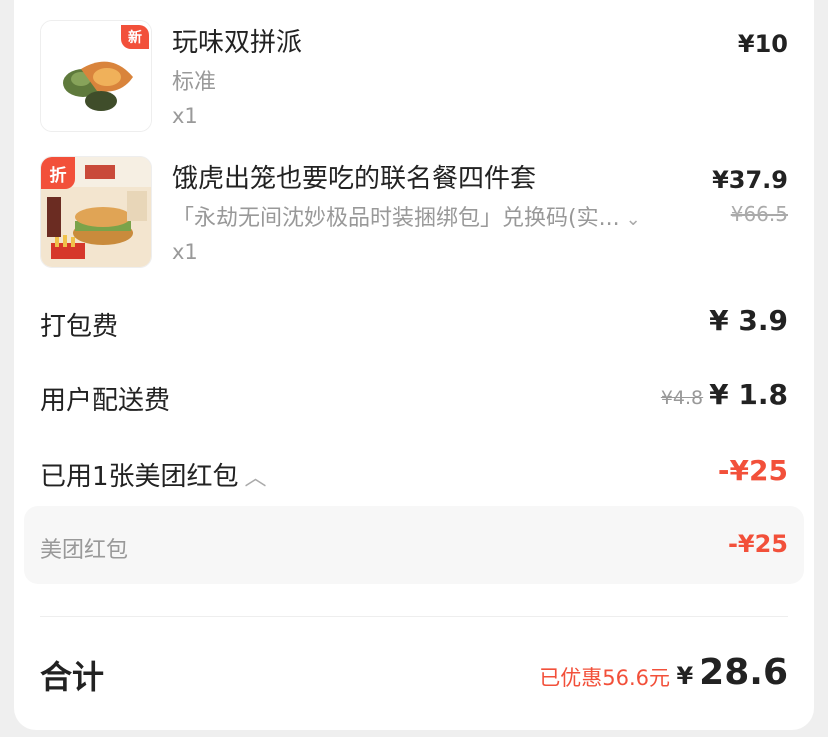 The height and width of the screenshot is (737, 828). I want to click on total-value: 28.6, so click(743, 672).